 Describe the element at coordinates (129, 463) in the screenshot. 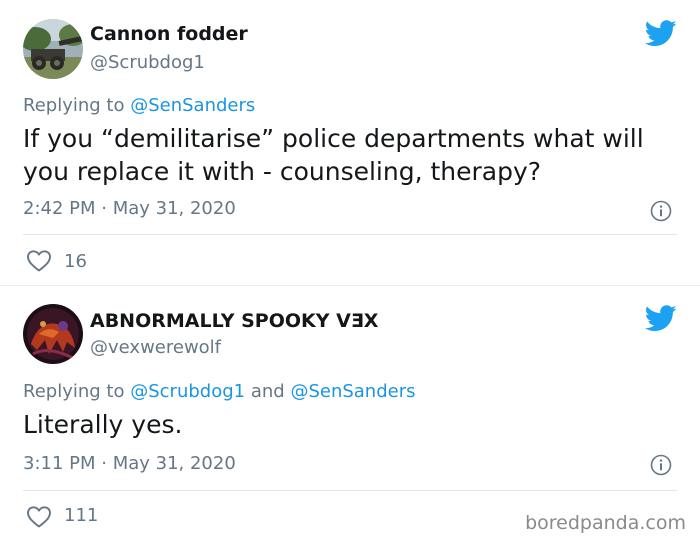

I see `timestamp: 3:11 PM · May 31, 2020` at that location.